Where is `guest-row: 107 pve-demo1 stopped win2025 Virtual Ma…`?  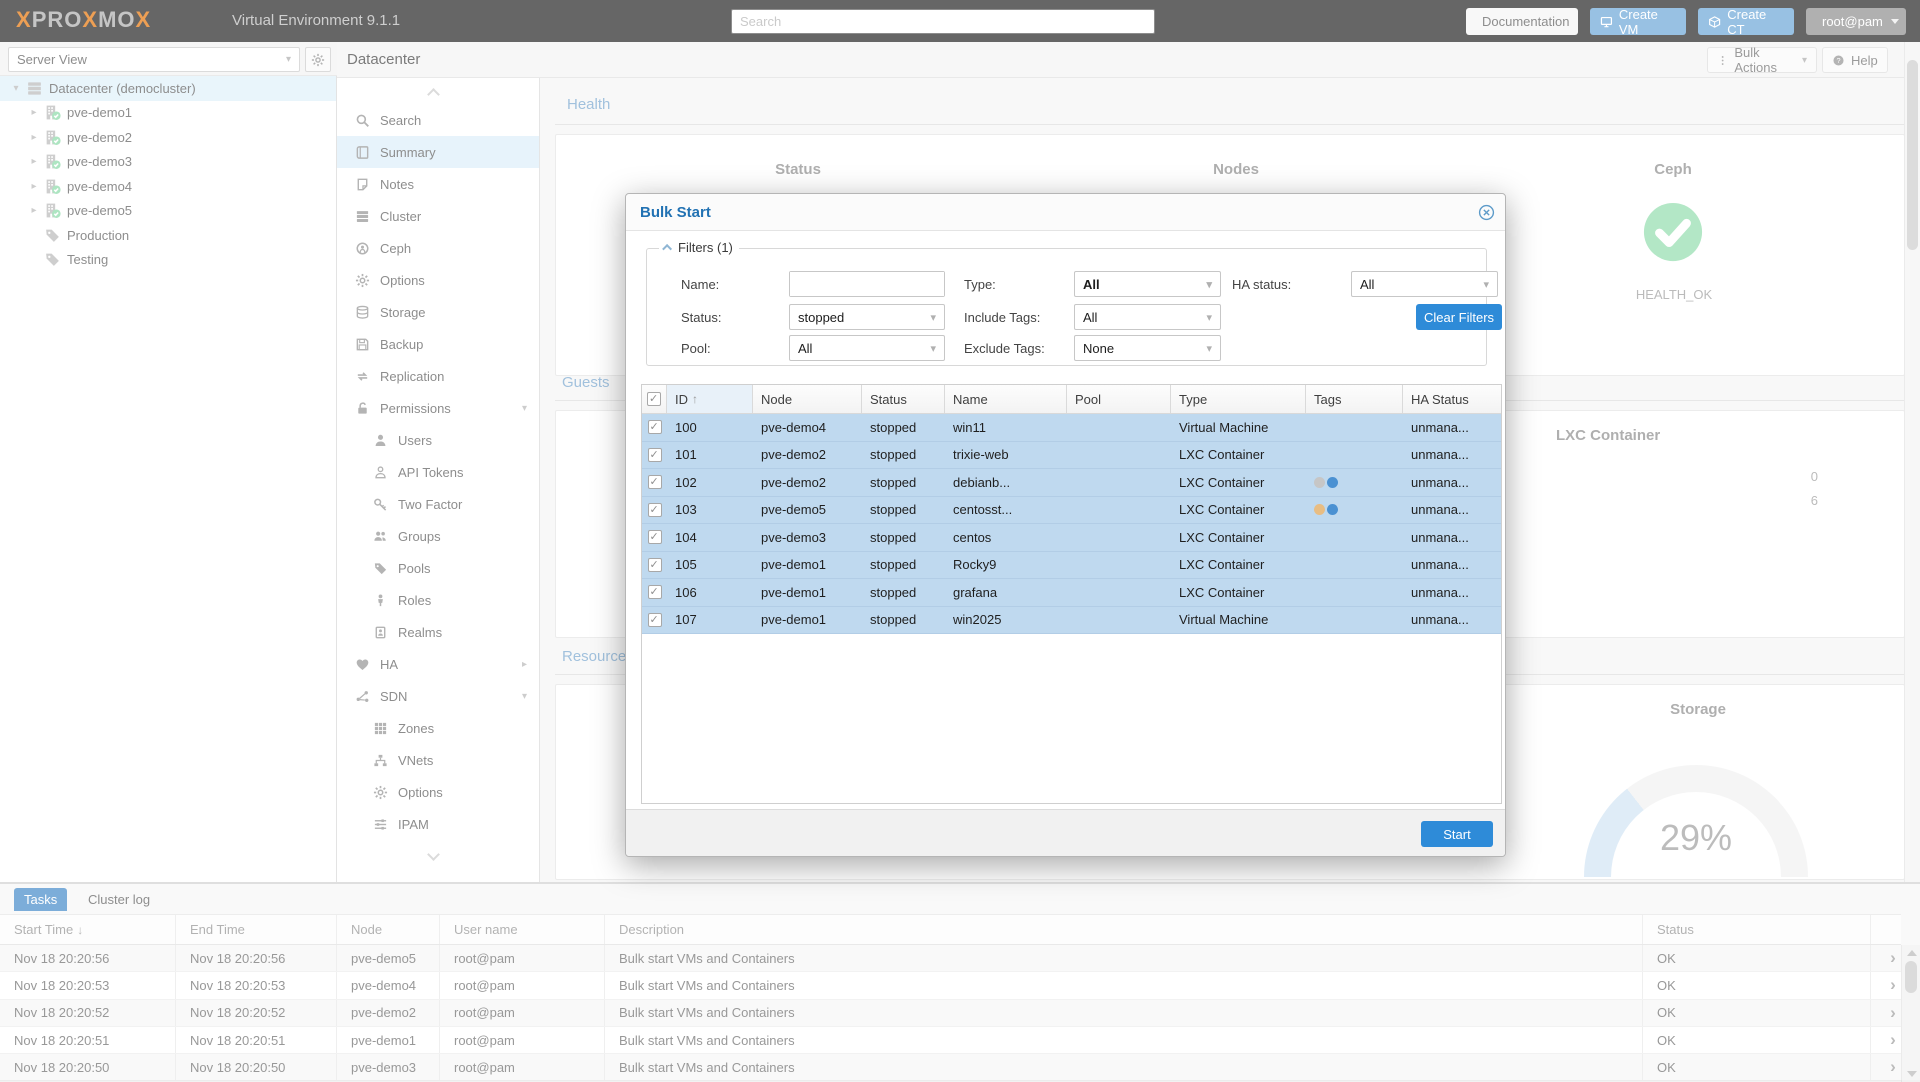 guest-row: 107 pve-demo1 stopped win2025 Virtual Ma… is located at coordinates (1071, 621).